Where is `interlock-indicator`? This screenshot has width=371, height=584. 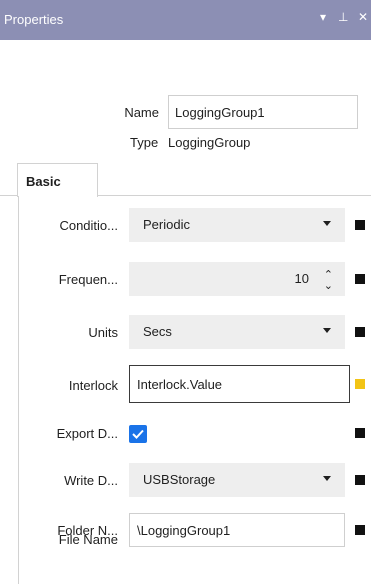
interlock-indicator is located at coordinates (360, 384).